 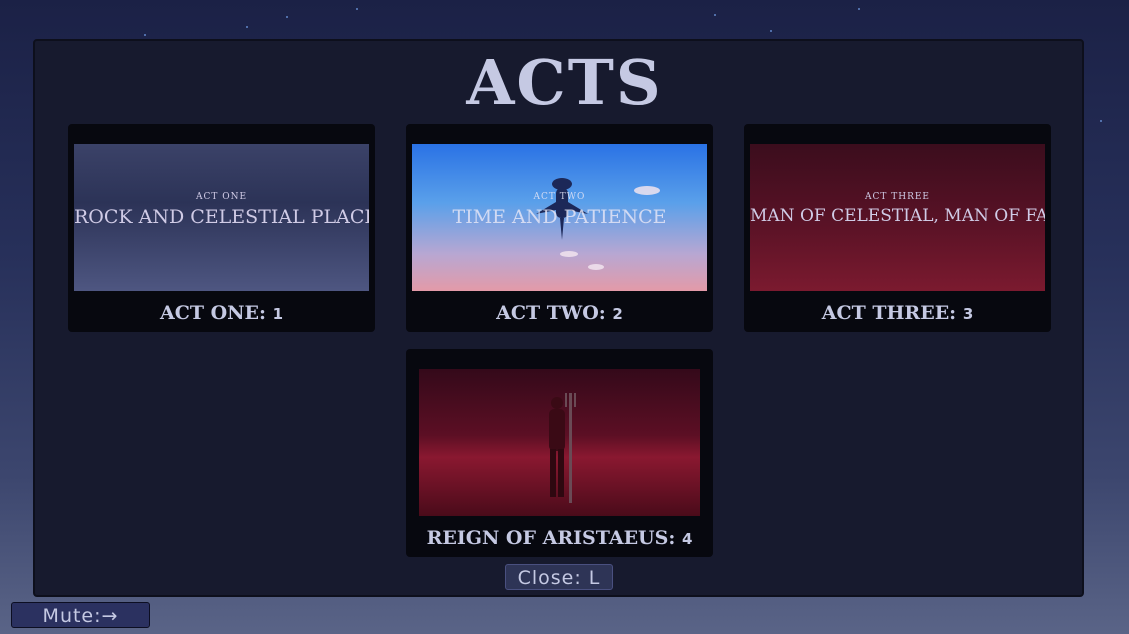 What do you see at coordinates (559, 577) in the screenshot?
I see `close-button: Close: L` at bounding box center [559, 577].